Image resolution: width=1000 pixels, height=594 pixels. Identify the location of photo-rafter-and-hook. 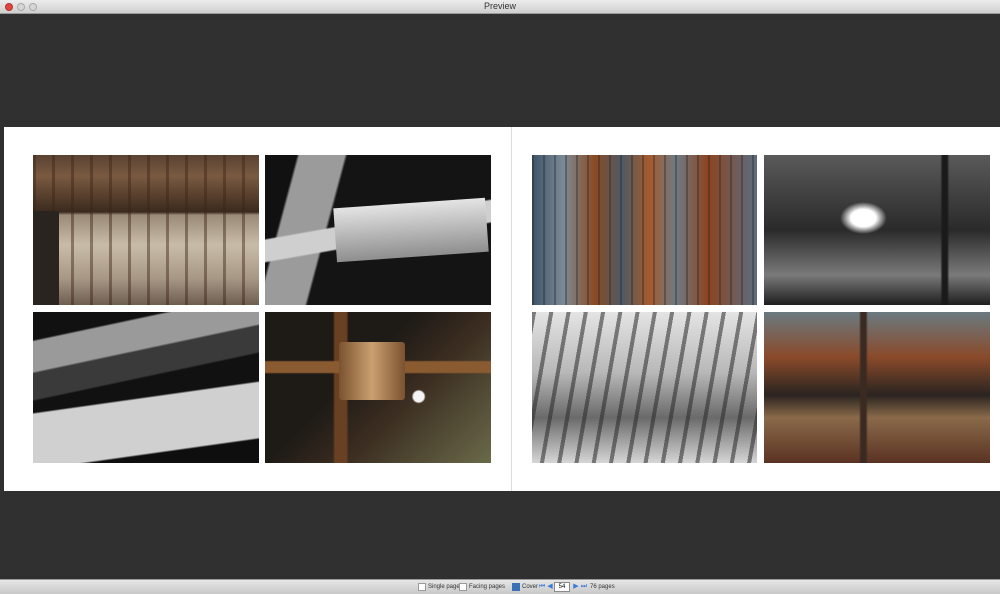
(378, 387).